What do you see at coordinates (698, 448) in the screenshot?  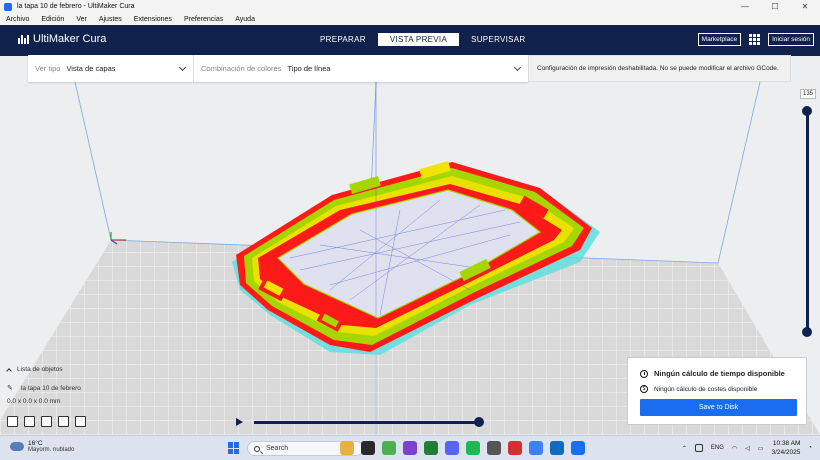 I see `tray-app-icon` at bounding box center [698, 448].